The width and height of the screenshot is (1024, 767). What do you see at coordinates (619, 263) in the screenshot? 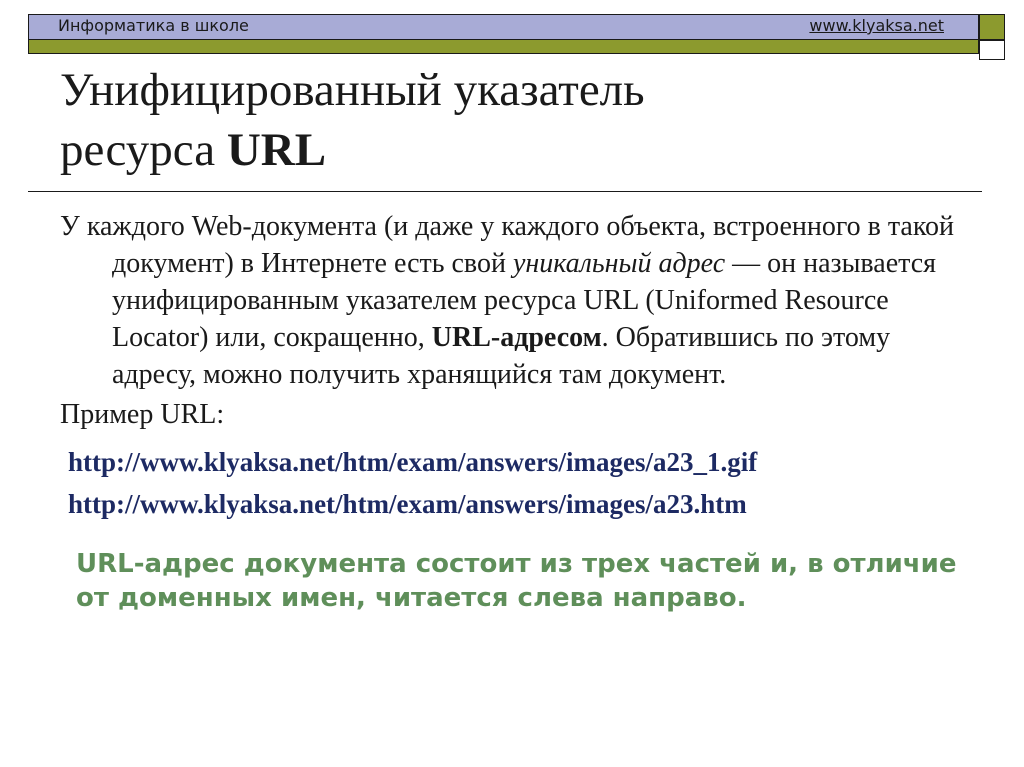
I see `definition-italic: уникальный адрес` at bounding box center [619, 263].